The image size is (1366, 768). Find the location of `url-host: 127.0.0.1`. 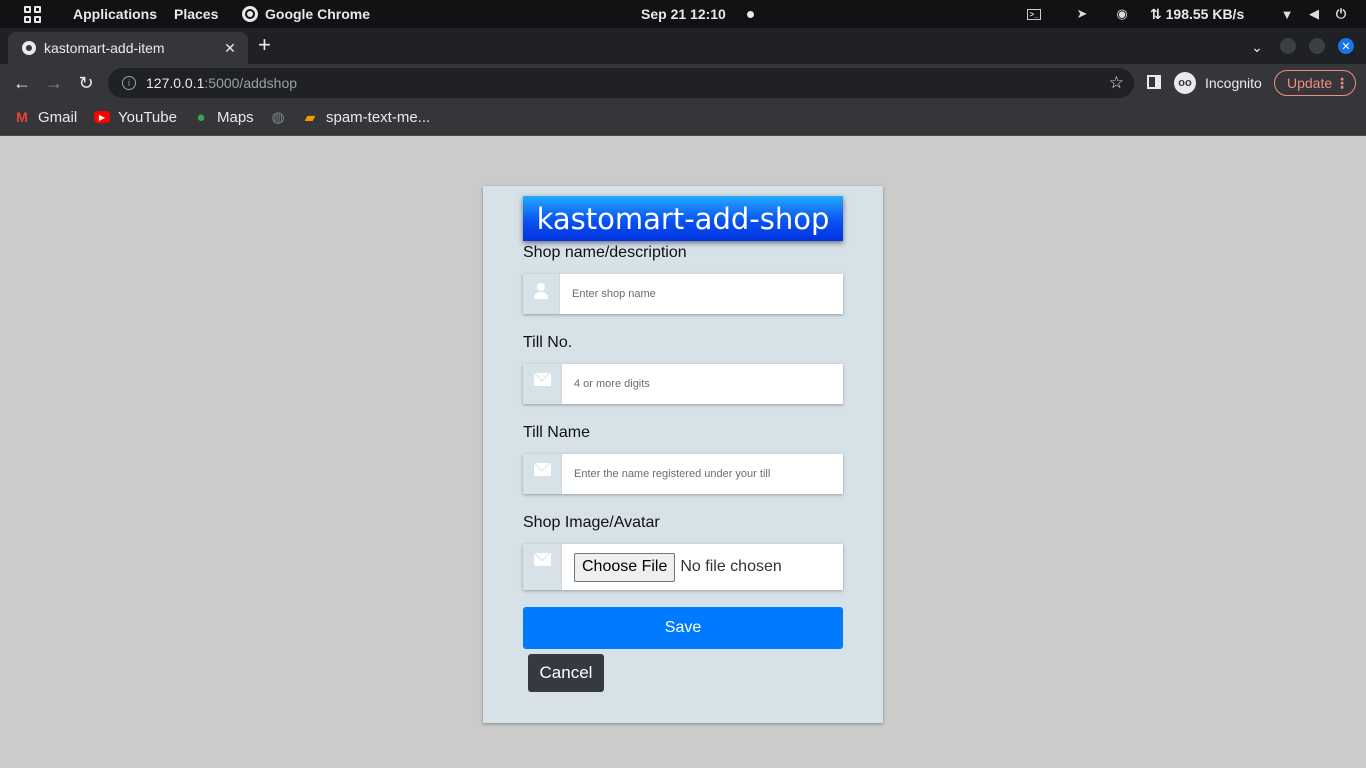

url-host: 127.0.0.1 is located at coordinates (175, 83).